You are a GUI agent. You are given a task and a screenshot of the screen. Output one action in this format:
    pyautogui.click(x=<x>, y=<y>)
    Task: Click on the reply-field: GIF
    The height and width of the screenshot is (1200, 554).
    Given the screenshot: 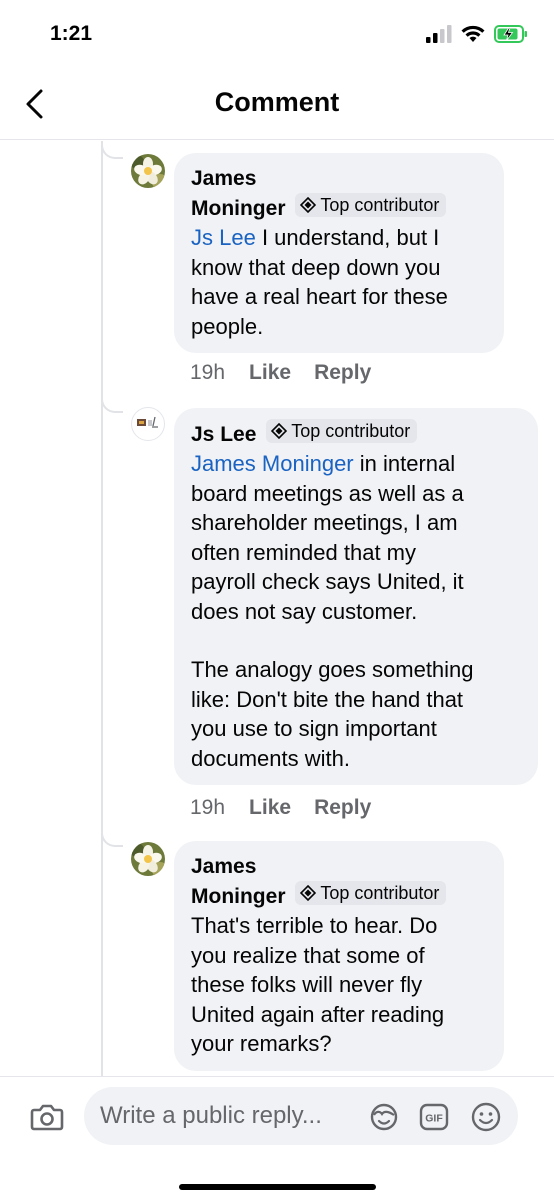 What is the action you would take?
    pyautogui.click(x=301, y=1116)
    